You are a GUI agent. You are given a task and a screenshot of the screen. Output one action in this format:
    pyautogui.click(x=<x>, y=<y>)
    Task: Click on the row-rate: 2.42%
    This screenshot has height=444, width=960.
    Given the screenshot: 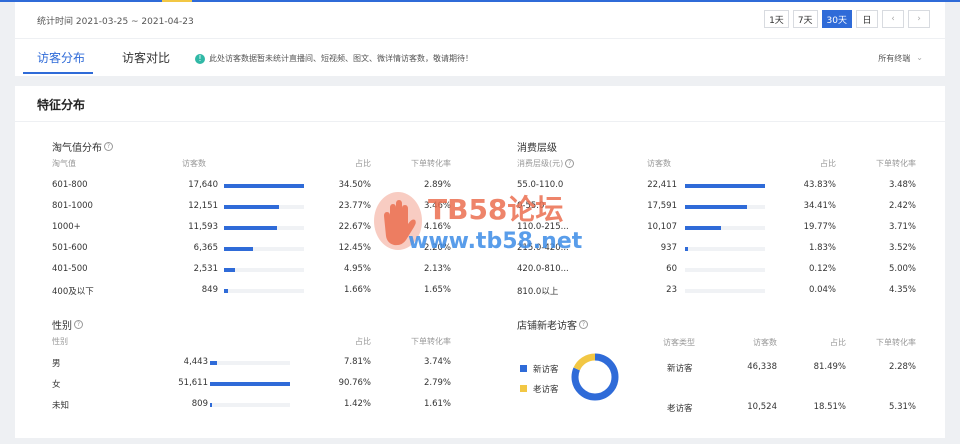 What is the action you would take?
    pyautogui.click(x=902, y=206)
    